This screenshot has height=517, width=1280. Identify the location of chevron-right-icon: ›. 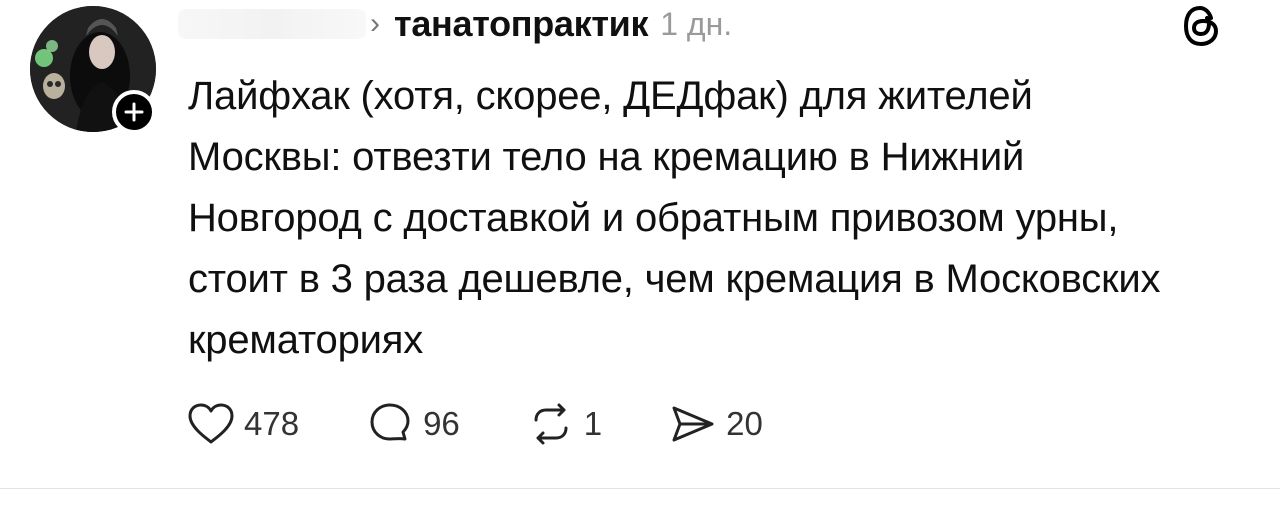
(375, 23).